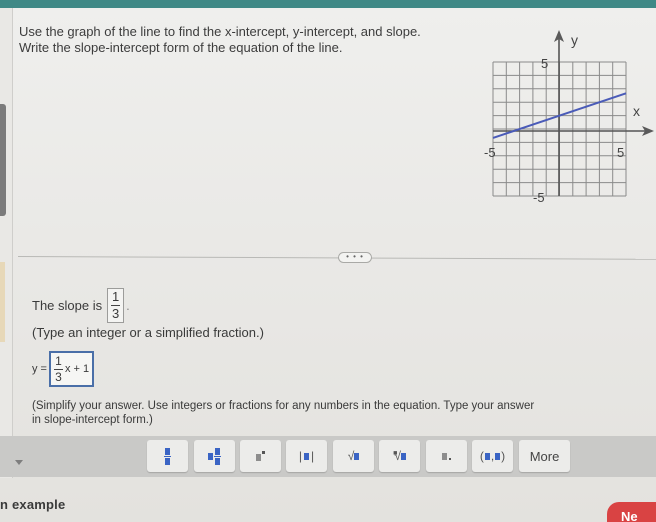 Image resolution: width=656 pixels, height=522 pixels. Describe the element at coordinates (128, 305) in the screenshot. I see `slope-suffix: .` at that location.